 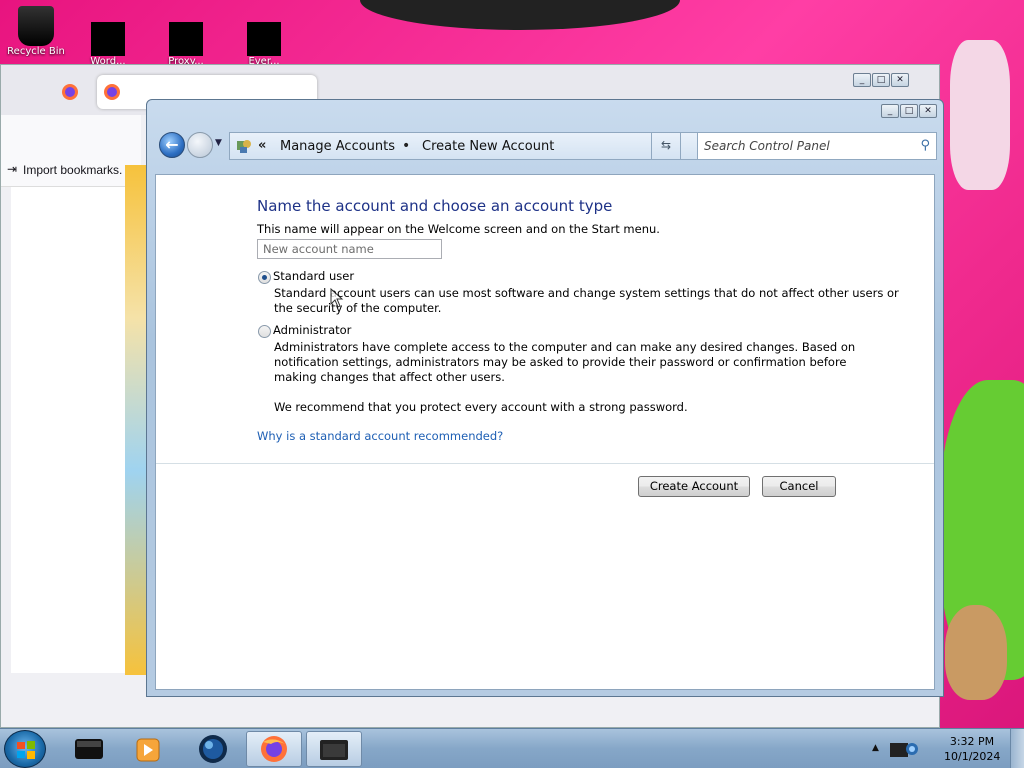 I want to click on back-button: ←, so click(x=172, y=145).